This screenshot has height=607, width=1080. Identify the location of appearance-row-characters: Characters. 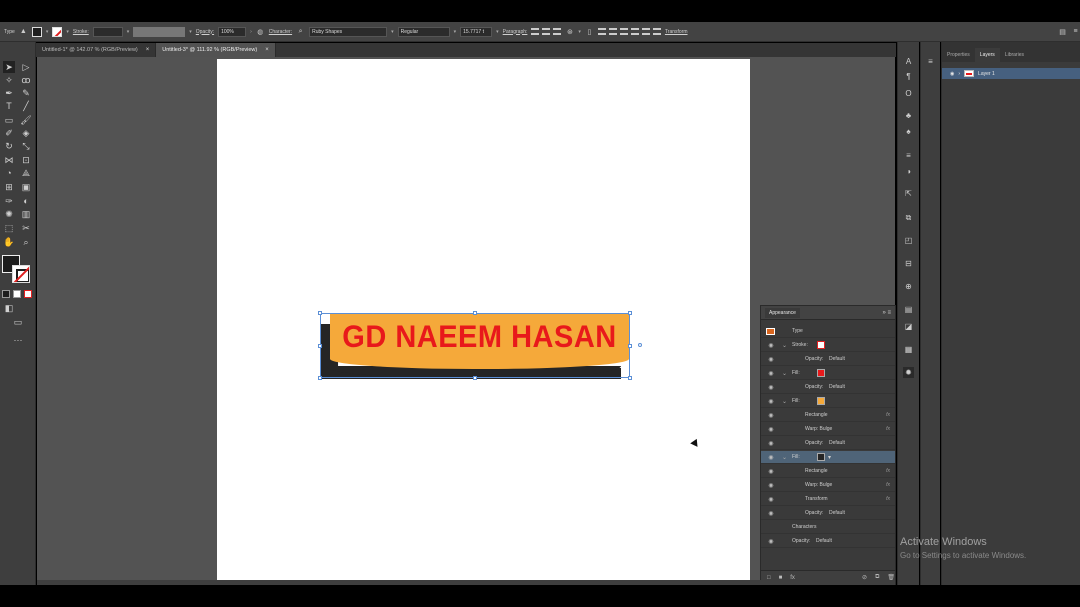
(828, 527).